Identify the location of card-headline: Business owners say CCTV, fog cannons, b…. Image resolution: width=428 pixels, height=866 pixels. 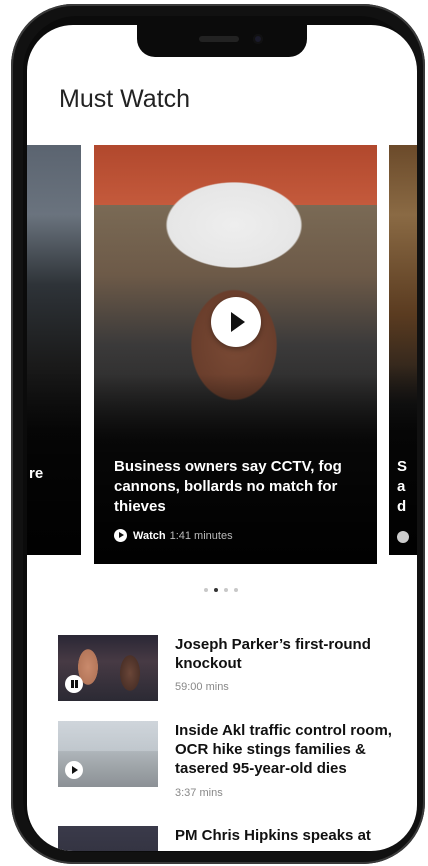
(228, 486).